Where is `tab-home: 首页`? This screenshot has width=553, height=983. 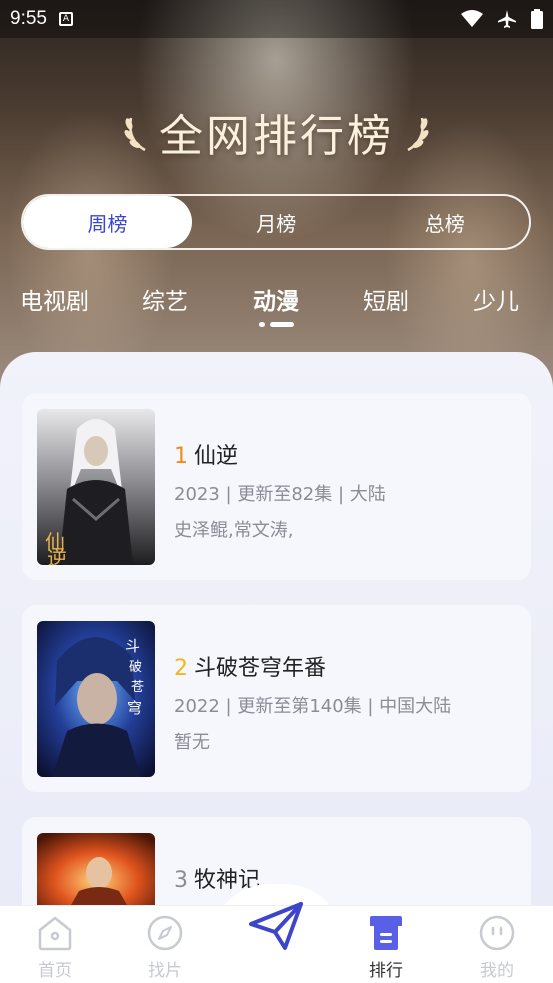
tab-home: 首页 is located at coordinates (55, 947).